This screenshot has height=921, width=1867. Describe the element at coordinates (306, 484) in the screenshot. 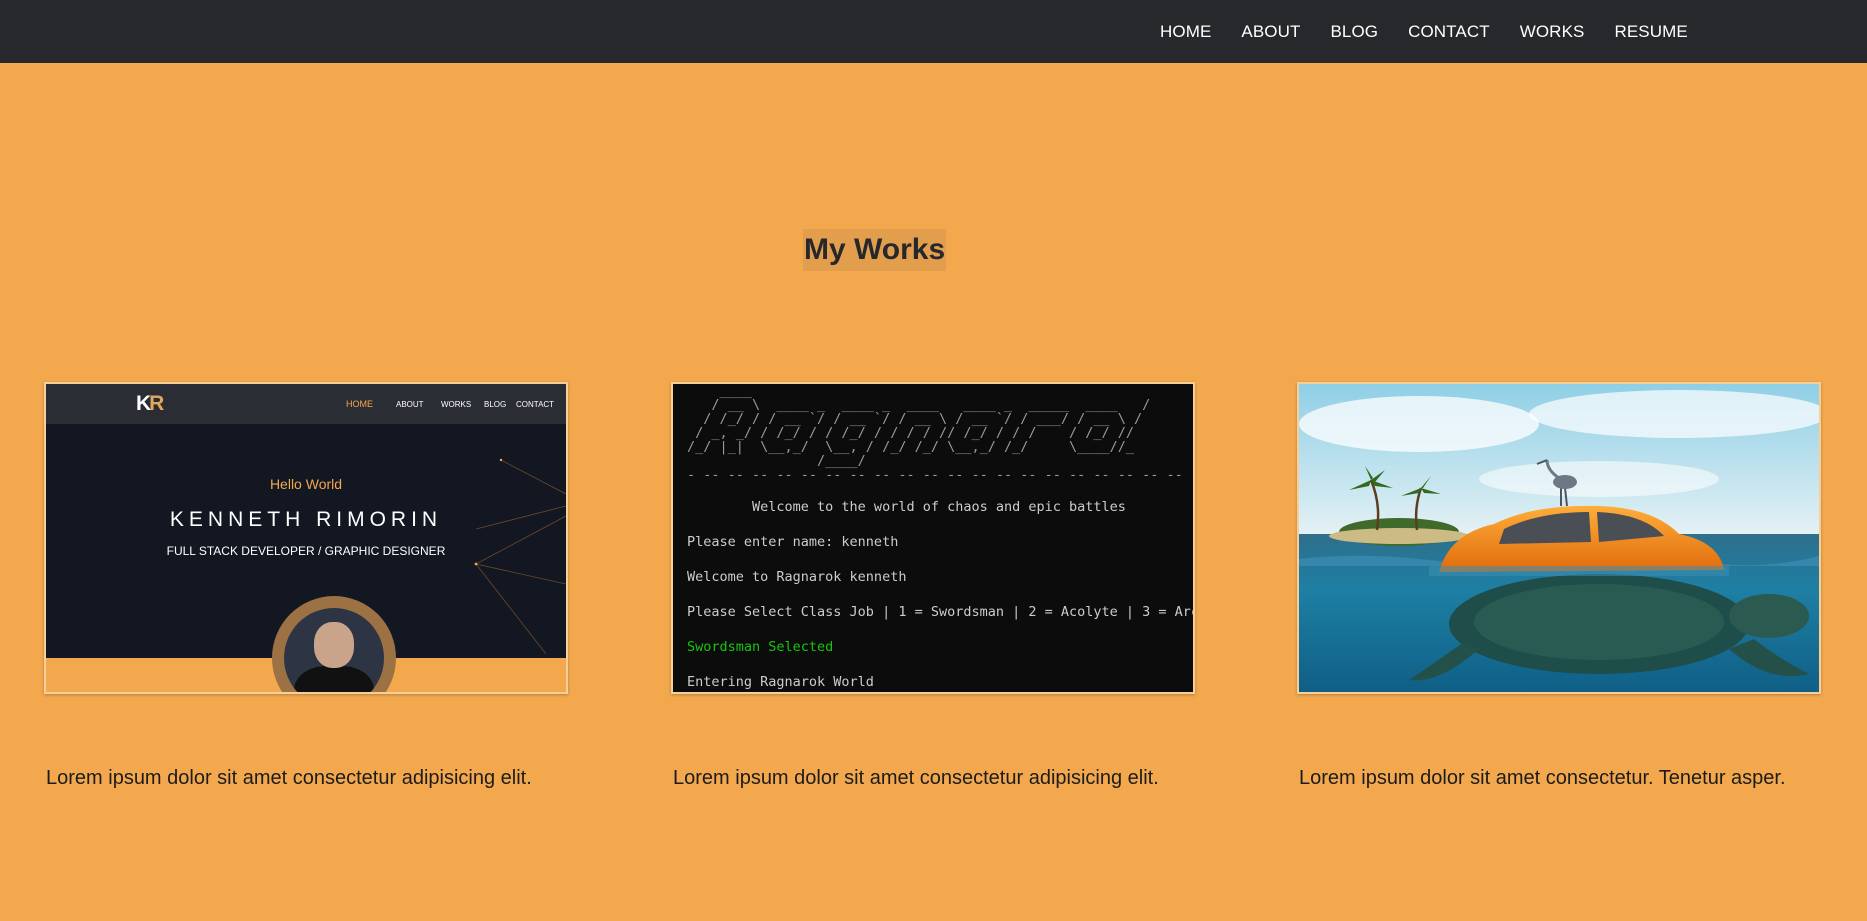

I see `screenshot-greeting: Hello World` at that location.